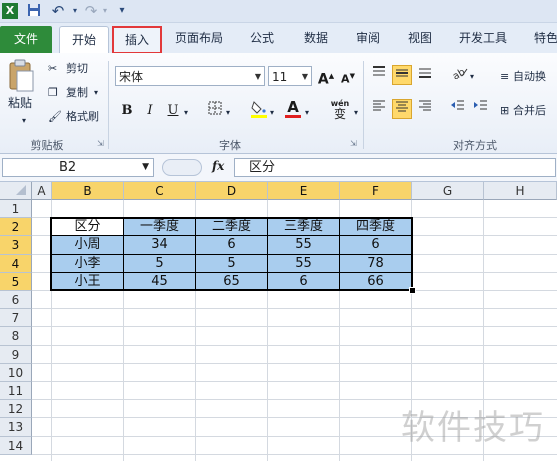  I want to click on row-header: 1, so click(16, 209).